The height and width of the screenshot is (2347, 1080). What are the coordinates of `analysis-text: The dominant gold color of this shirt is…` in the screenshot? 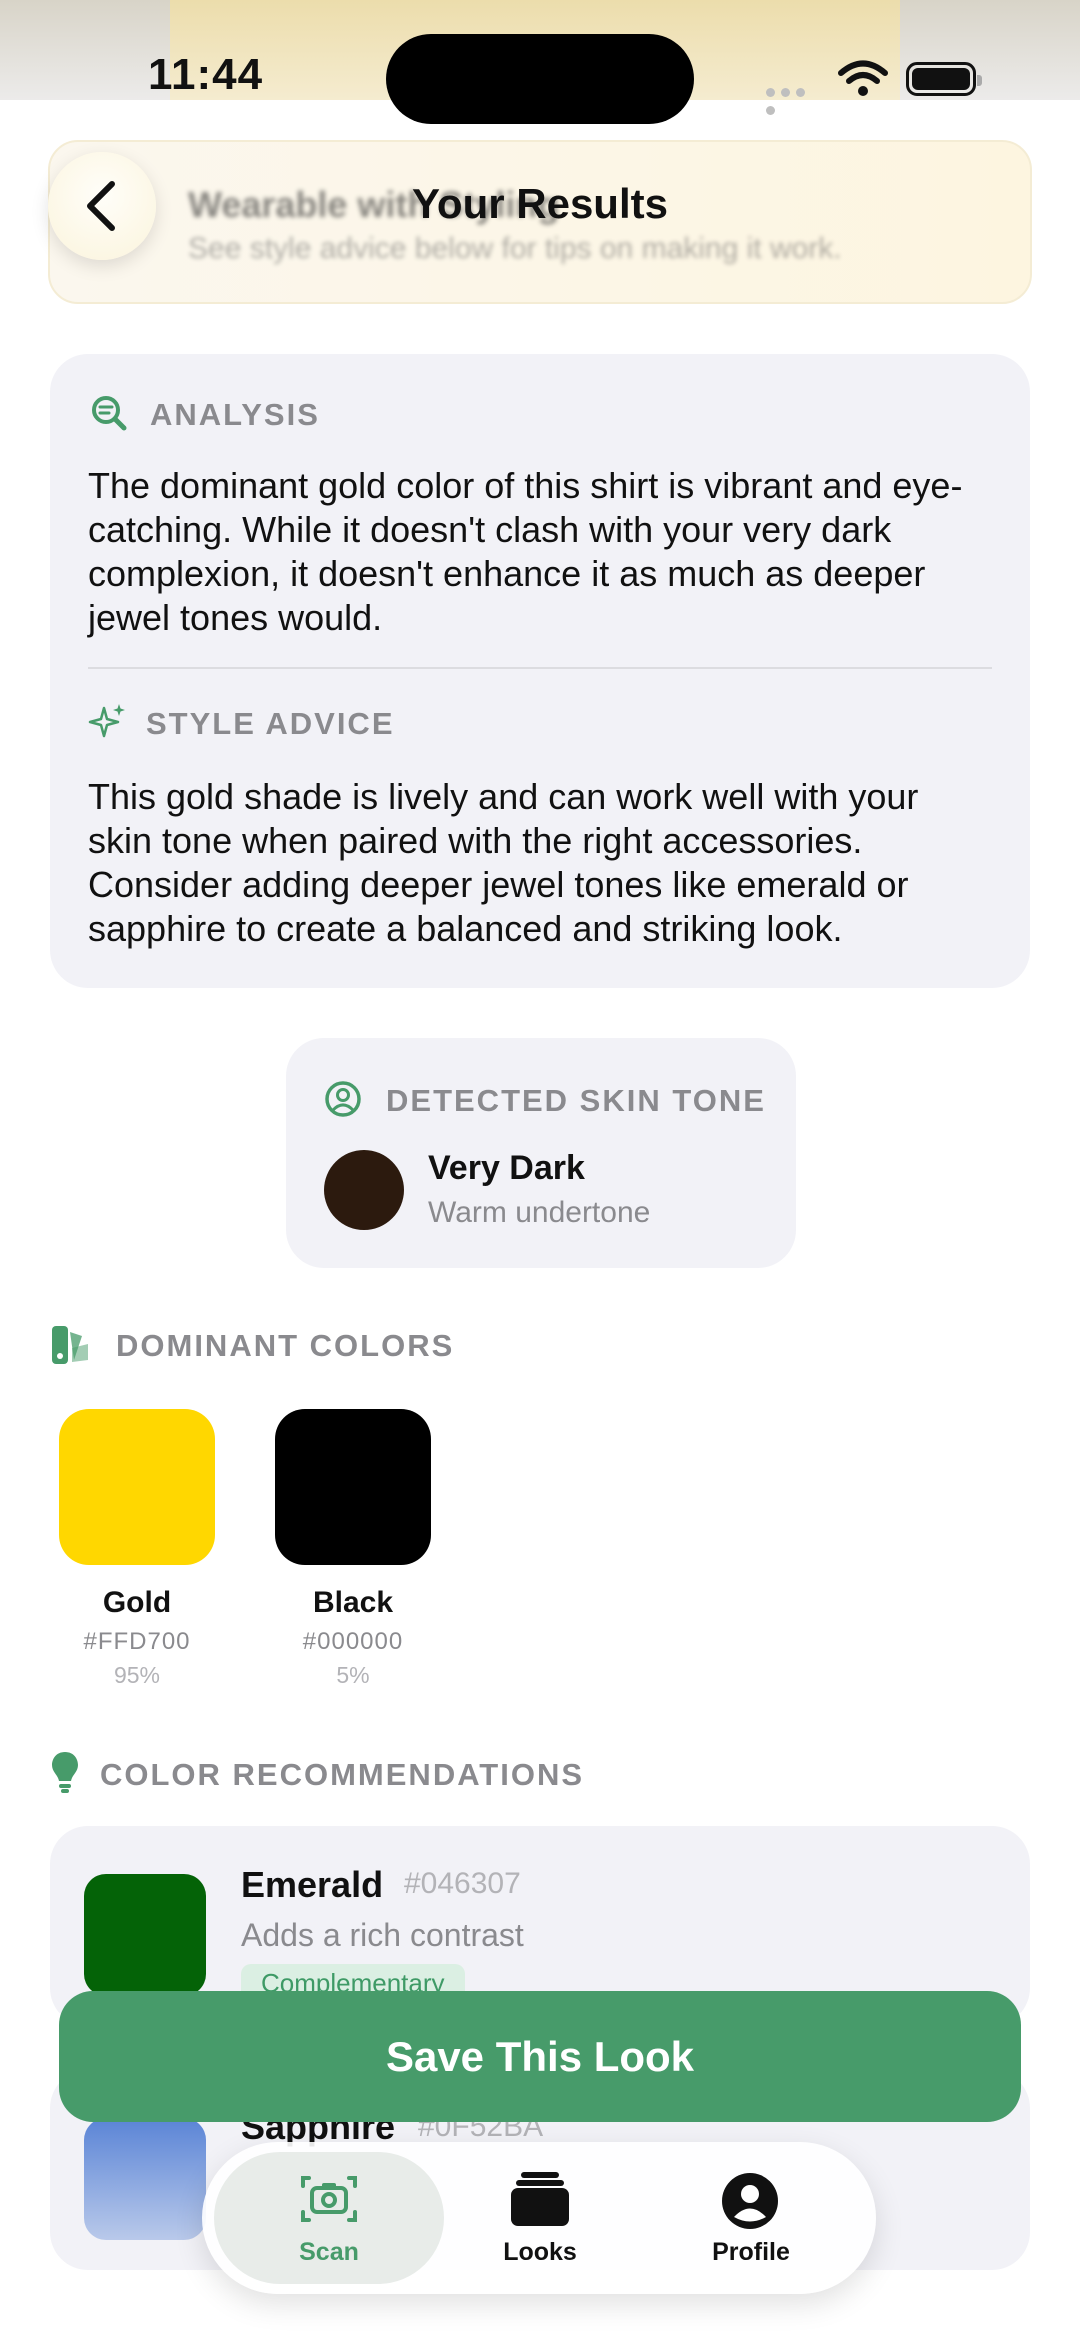 It's located at (525, 551).